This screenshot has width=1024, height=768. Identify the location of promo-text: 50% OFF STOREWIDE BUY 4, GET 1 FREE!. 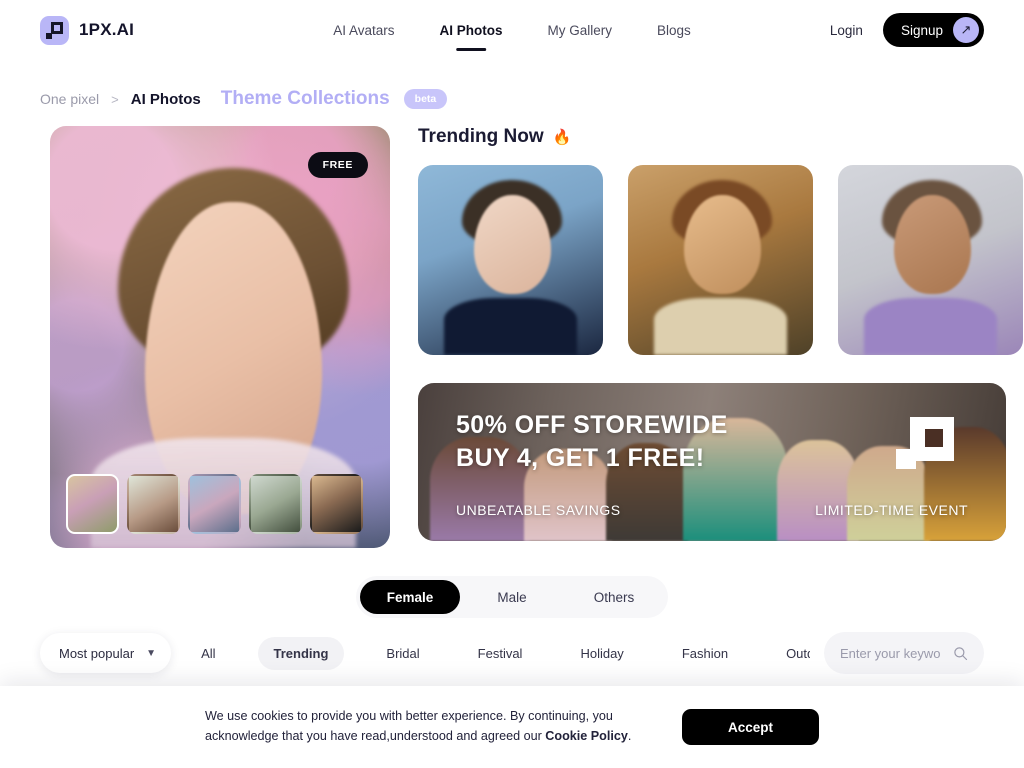
(592, 442).